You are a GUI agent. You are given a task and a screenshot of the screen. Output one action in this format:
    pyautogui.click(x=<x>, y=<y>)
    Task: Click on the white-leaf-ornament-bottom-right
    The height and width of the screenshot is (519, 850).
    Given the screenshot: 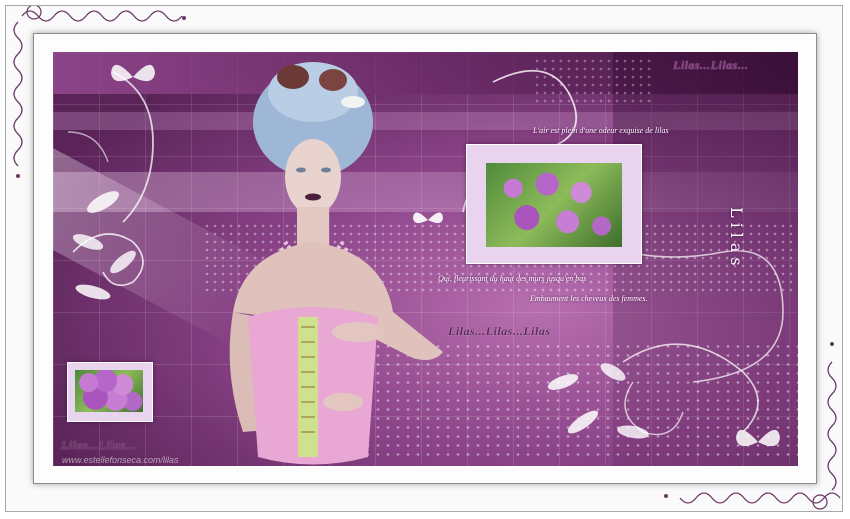 What is the action you would take?
    pyautogui.click(x=598, y=401)
    